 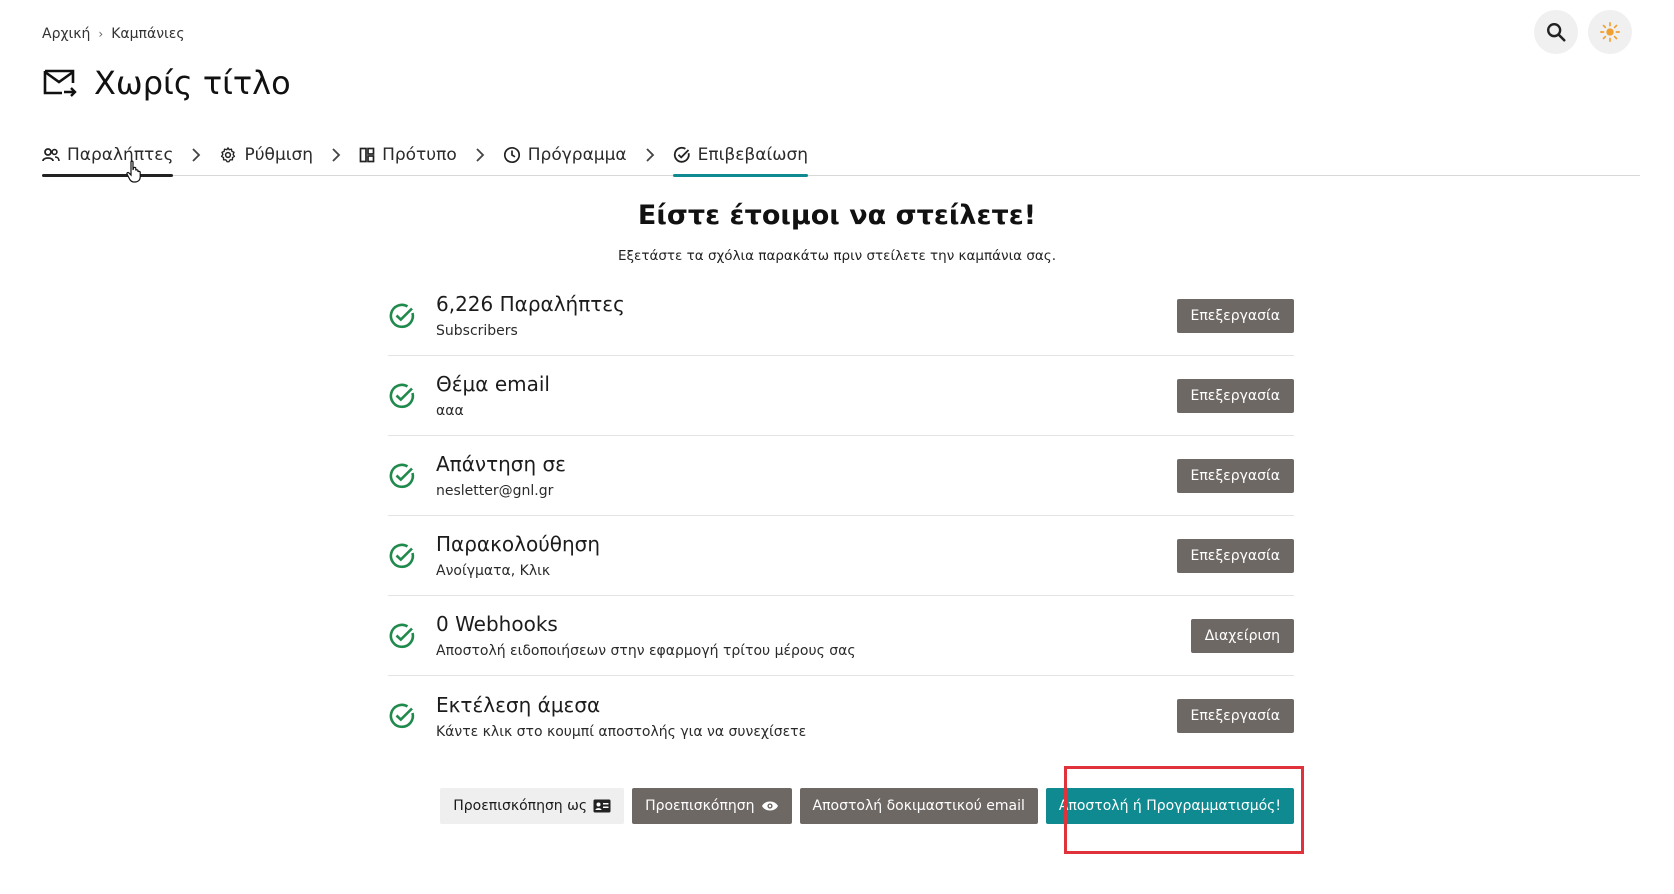 What do you see at coordinates (1235, 555) in the screenshot?
I see `edit-tracking-button: Επεξεργασία` at bounding box center [1235, 555].